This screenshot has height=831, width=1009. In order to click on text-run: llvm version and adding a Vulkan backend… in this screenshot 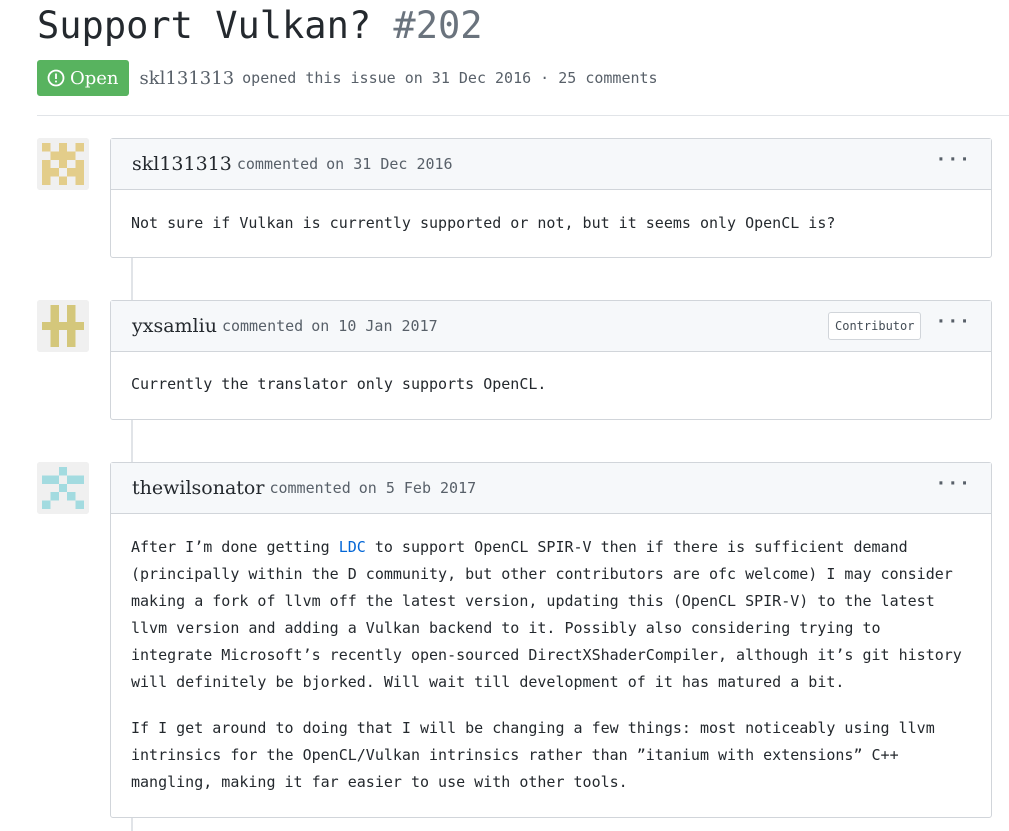, I will do `click(506, 628)`.